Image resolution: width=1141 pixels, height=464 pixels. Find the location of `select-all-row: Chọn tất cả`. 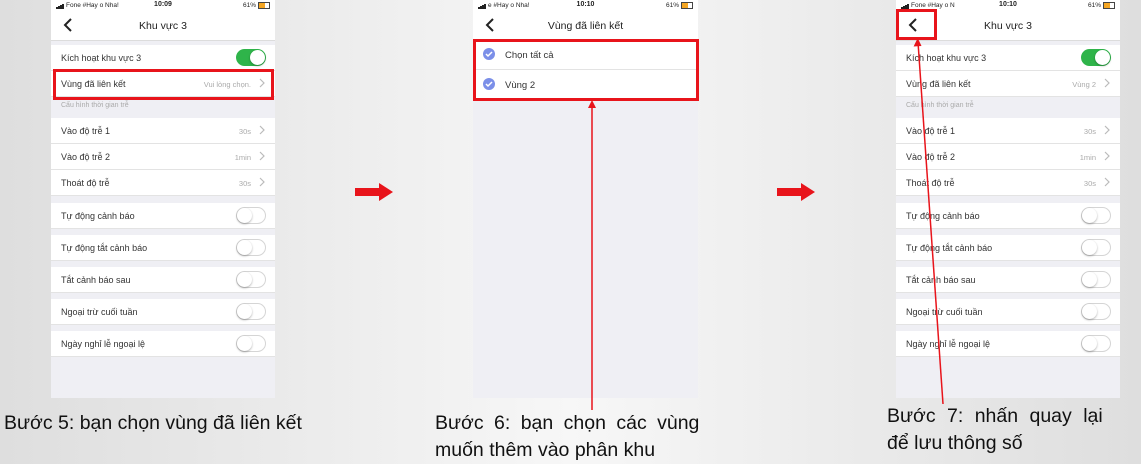

select-all-row: Chọn tất cả is located at coordinates (585, 55).